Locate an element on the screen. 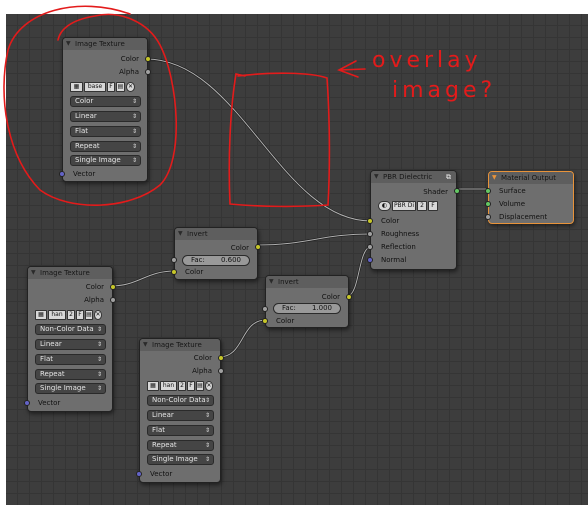  node-header: ▼ Material Output is located at coordinates (531, 178).